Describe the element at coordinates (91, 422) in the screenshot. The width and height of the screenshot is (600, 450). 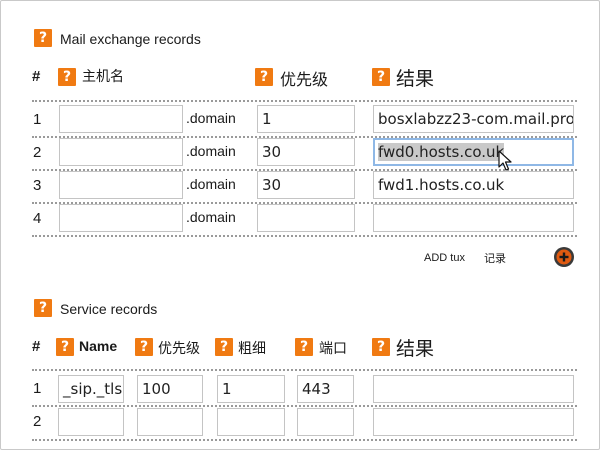
I see `srv-name-input` at that location.